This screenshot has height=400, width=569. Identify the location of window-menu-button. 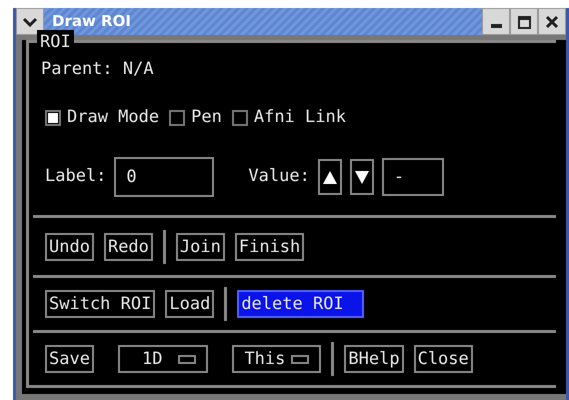
(30, 21).